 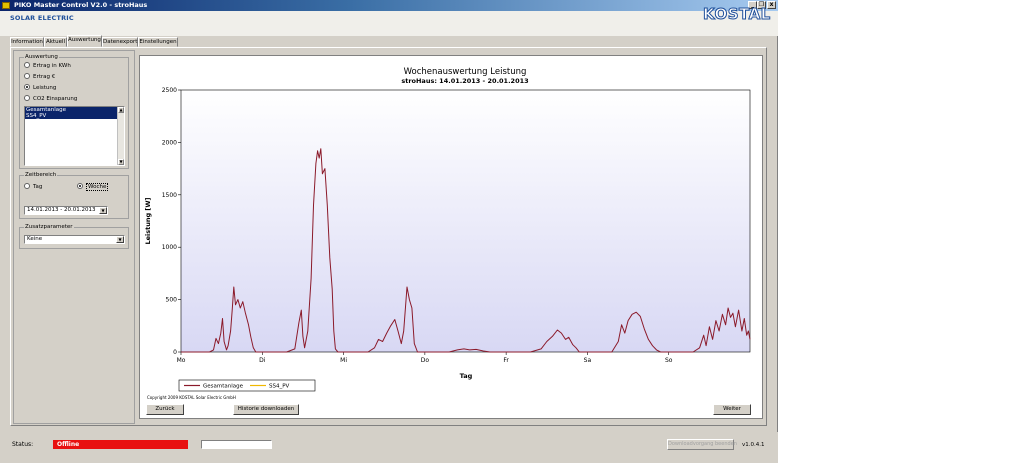 I want to click on radio-label: Ertrag in KWh, so click(x=52, y=66).